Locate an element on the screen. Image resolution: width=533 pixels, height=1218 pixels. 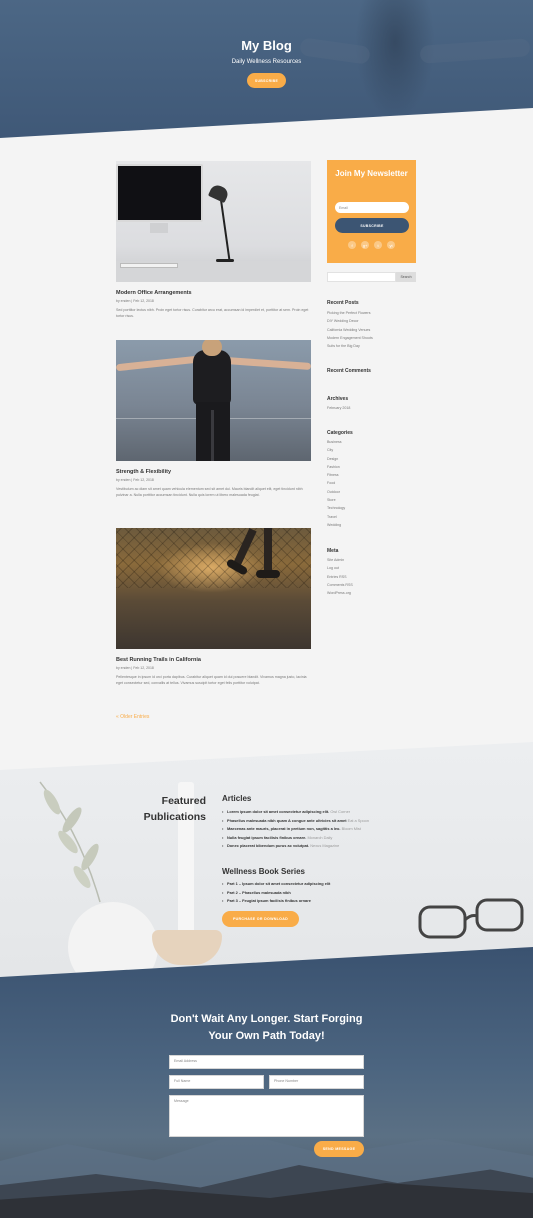
post-title: Modern Office Arrangements is located at coordinates (154, 293).